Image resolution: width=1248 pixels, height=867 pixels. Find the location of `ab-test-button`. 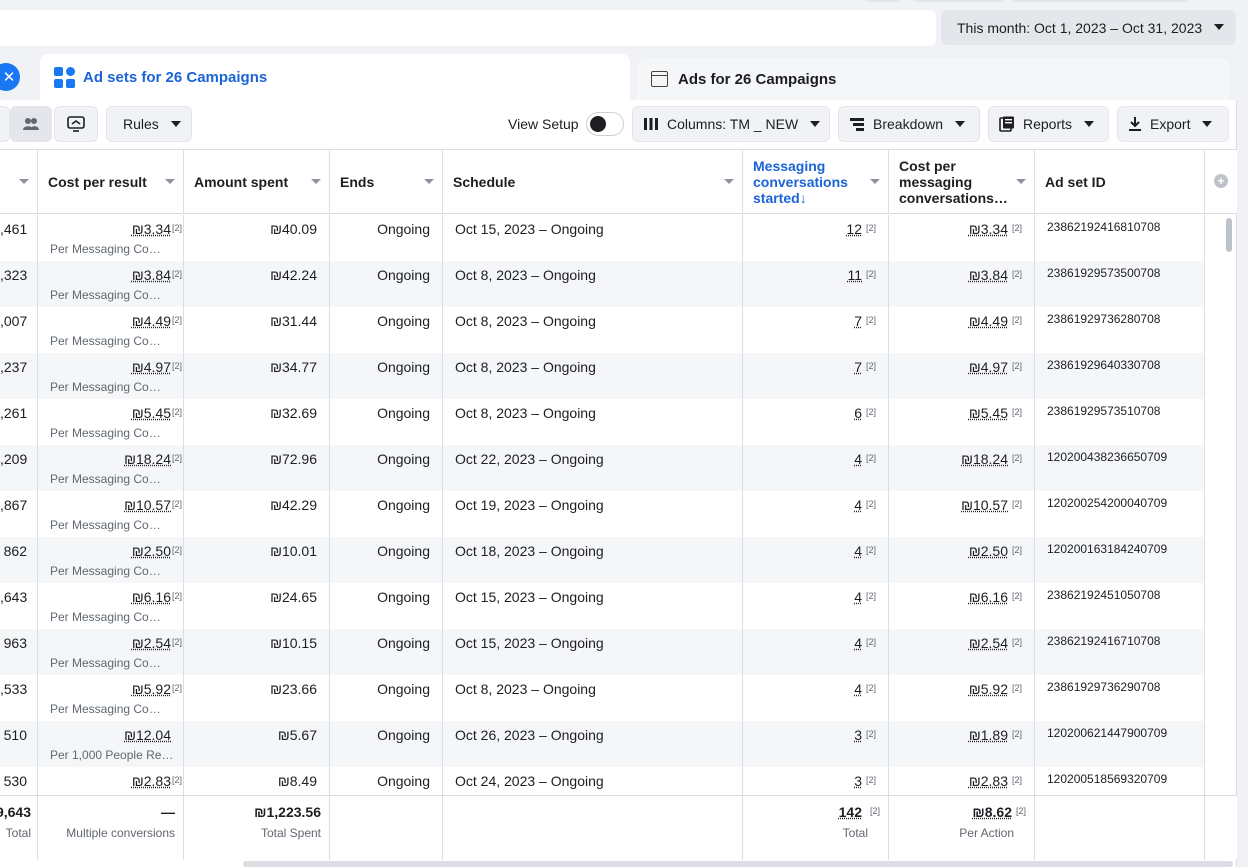

ab-test-button is located at coordinates (76, 124).